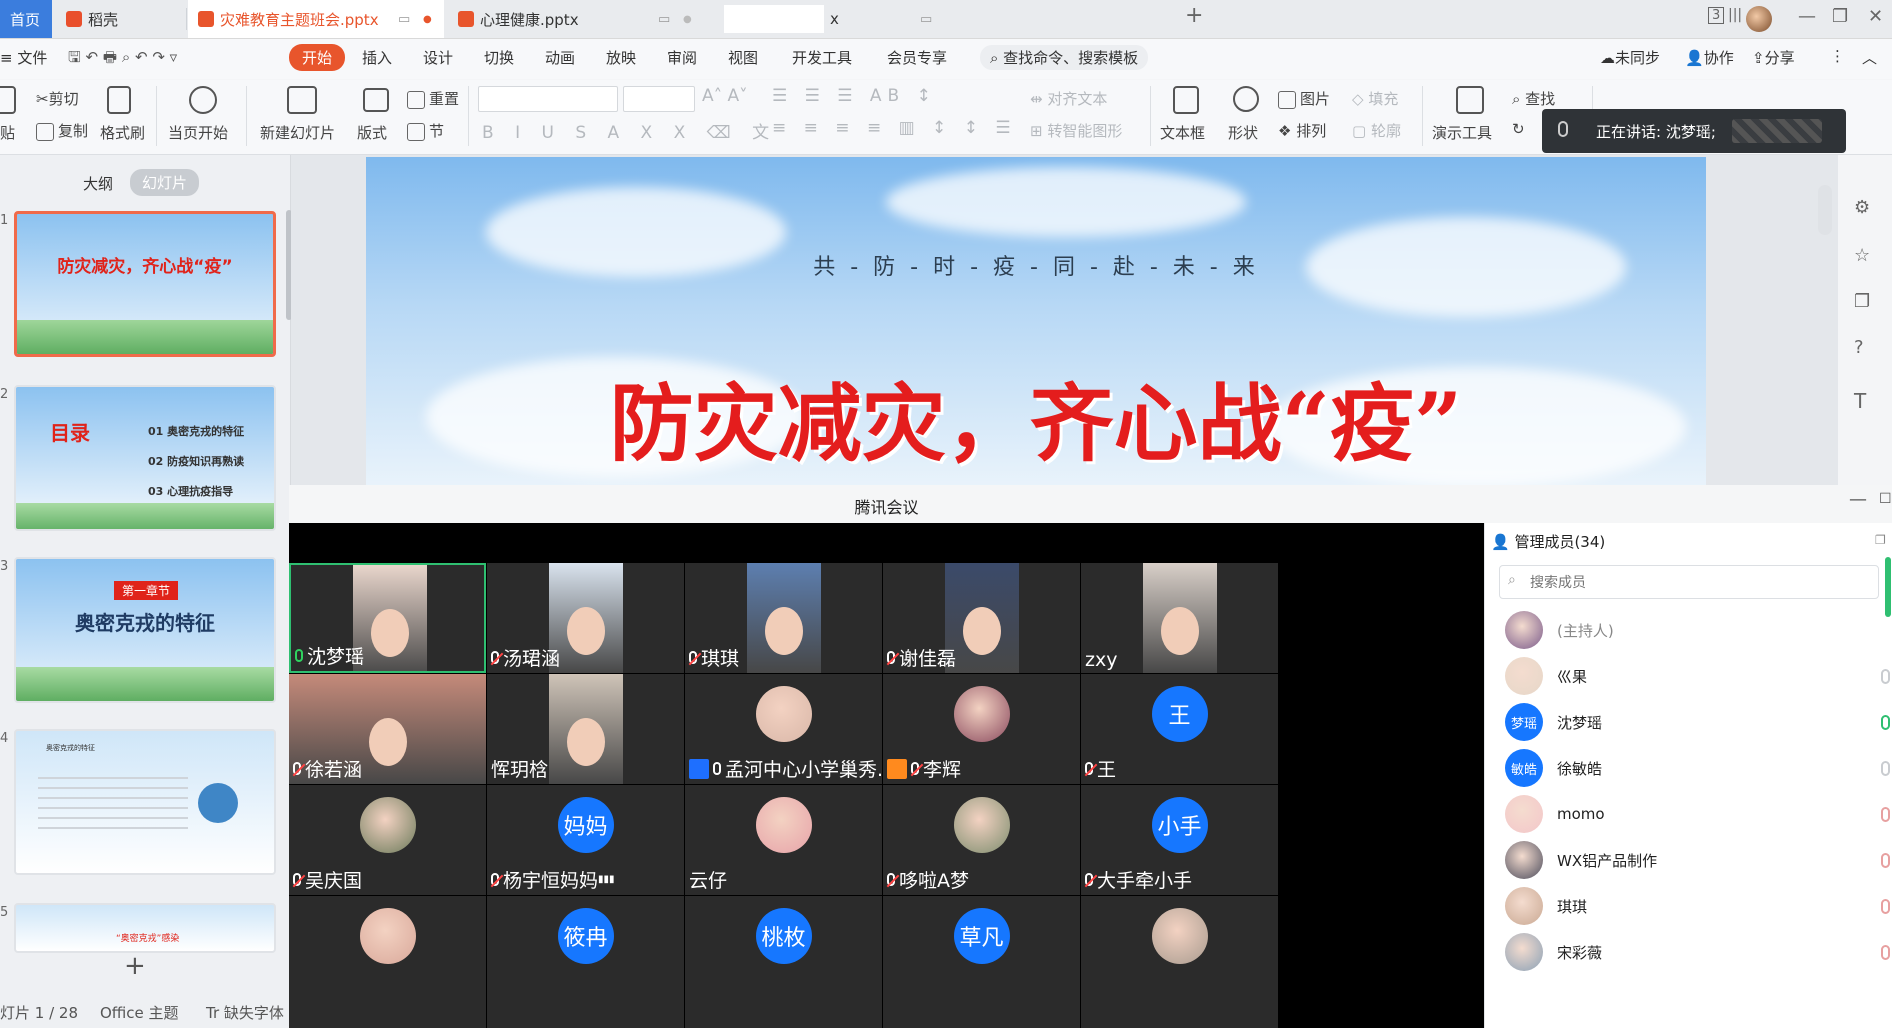 Image resolution: width=1892 pixels, height=1028 pixels. I want to click on popout-icon: ❐, so click(1880, 540).